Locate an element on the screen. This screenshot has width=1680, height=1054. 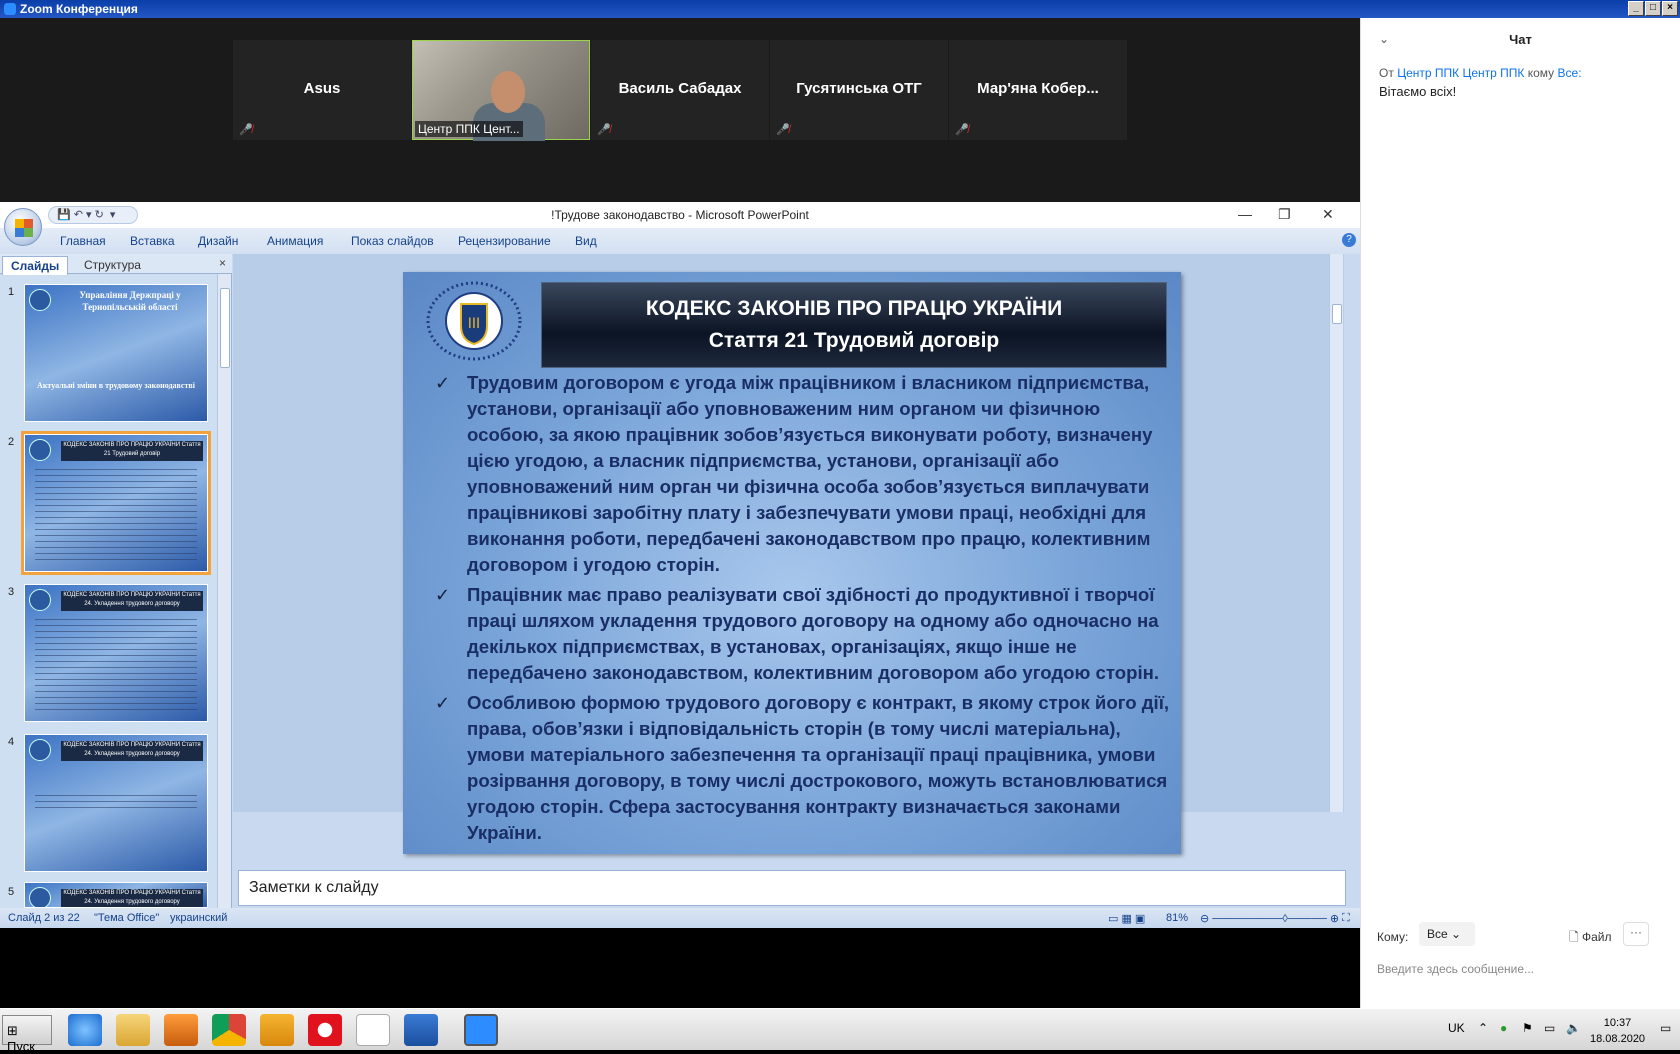
zoom-titlebar: Zoom Конференция _ □ × is located at coordinates (840, 9).